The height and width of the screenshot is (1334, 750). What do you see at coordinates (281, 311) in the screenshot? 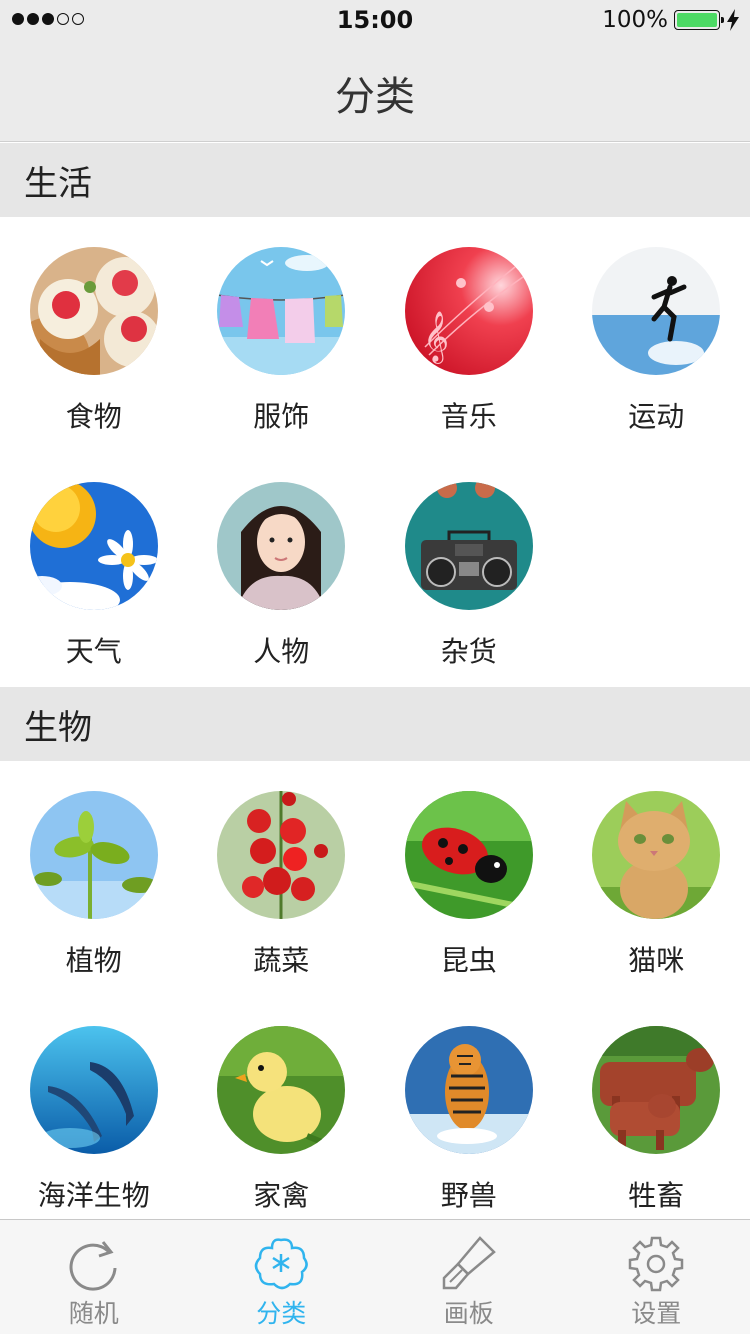
I see `clothesline-photo-icon` at bounding box center [281, 311].